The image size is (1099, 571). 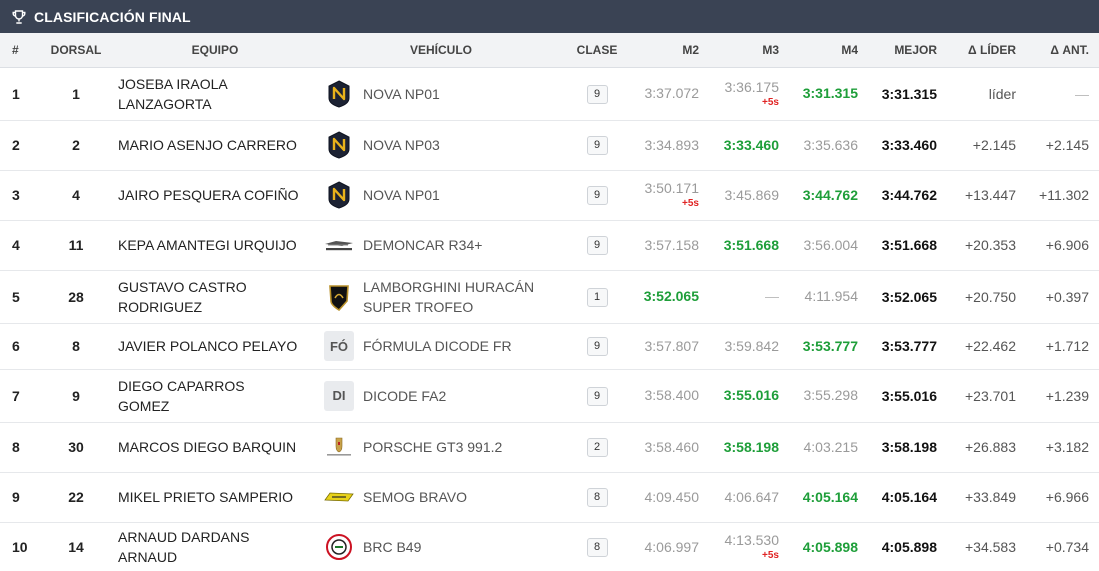 What do you see at coordinates (1062, 50) in the screenshot?
I see `col-delta-ant: Δ ANT.` at bounding box center [1062, 50].